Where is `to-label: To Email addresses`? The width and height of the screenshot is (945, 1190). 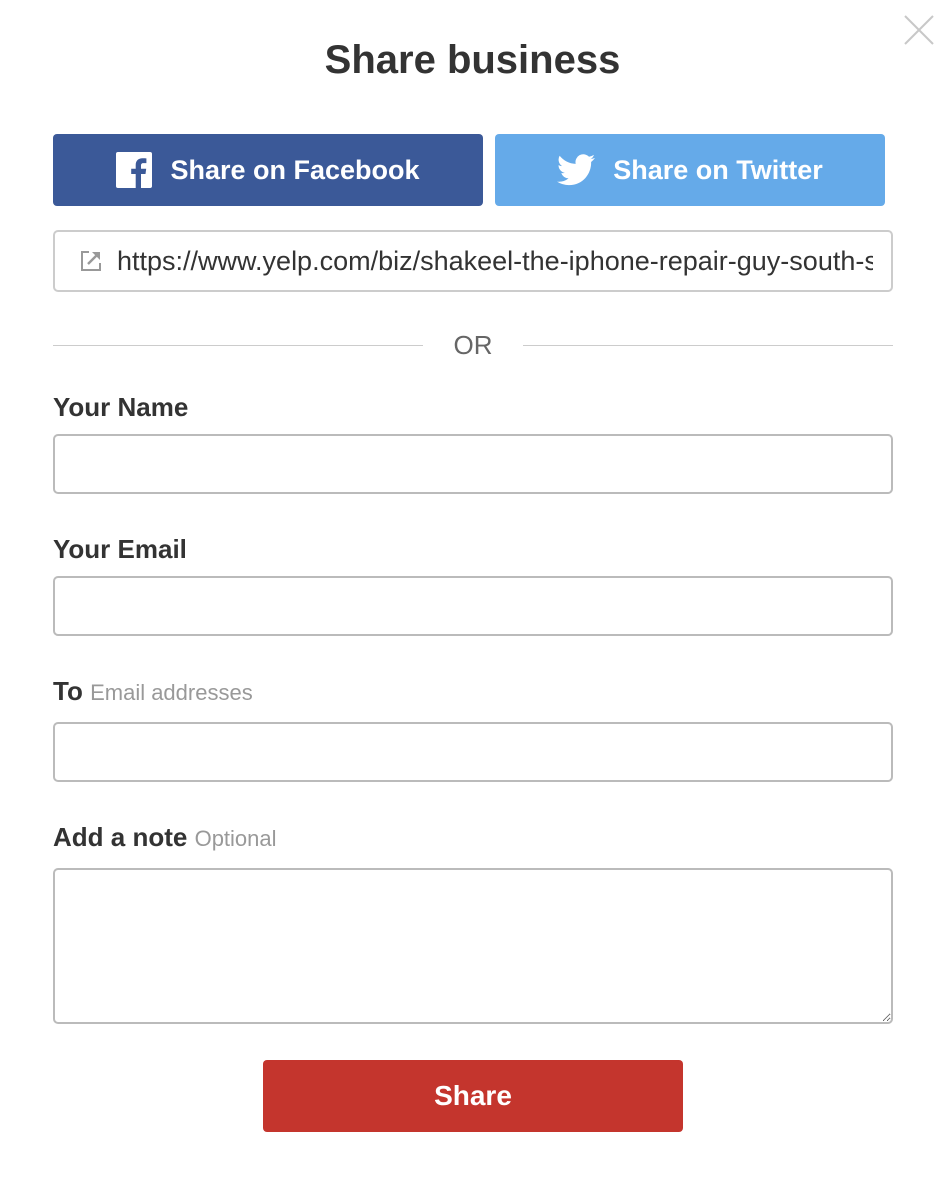 to-label: To Email addresses is located at coordinates (153, 692).